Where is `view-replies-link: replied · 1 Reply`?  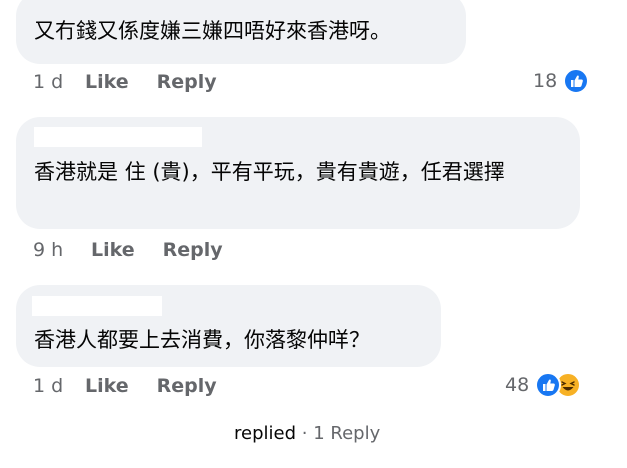 view-replies-link: replied · 1 Reply is located at coordinates (307, 433).